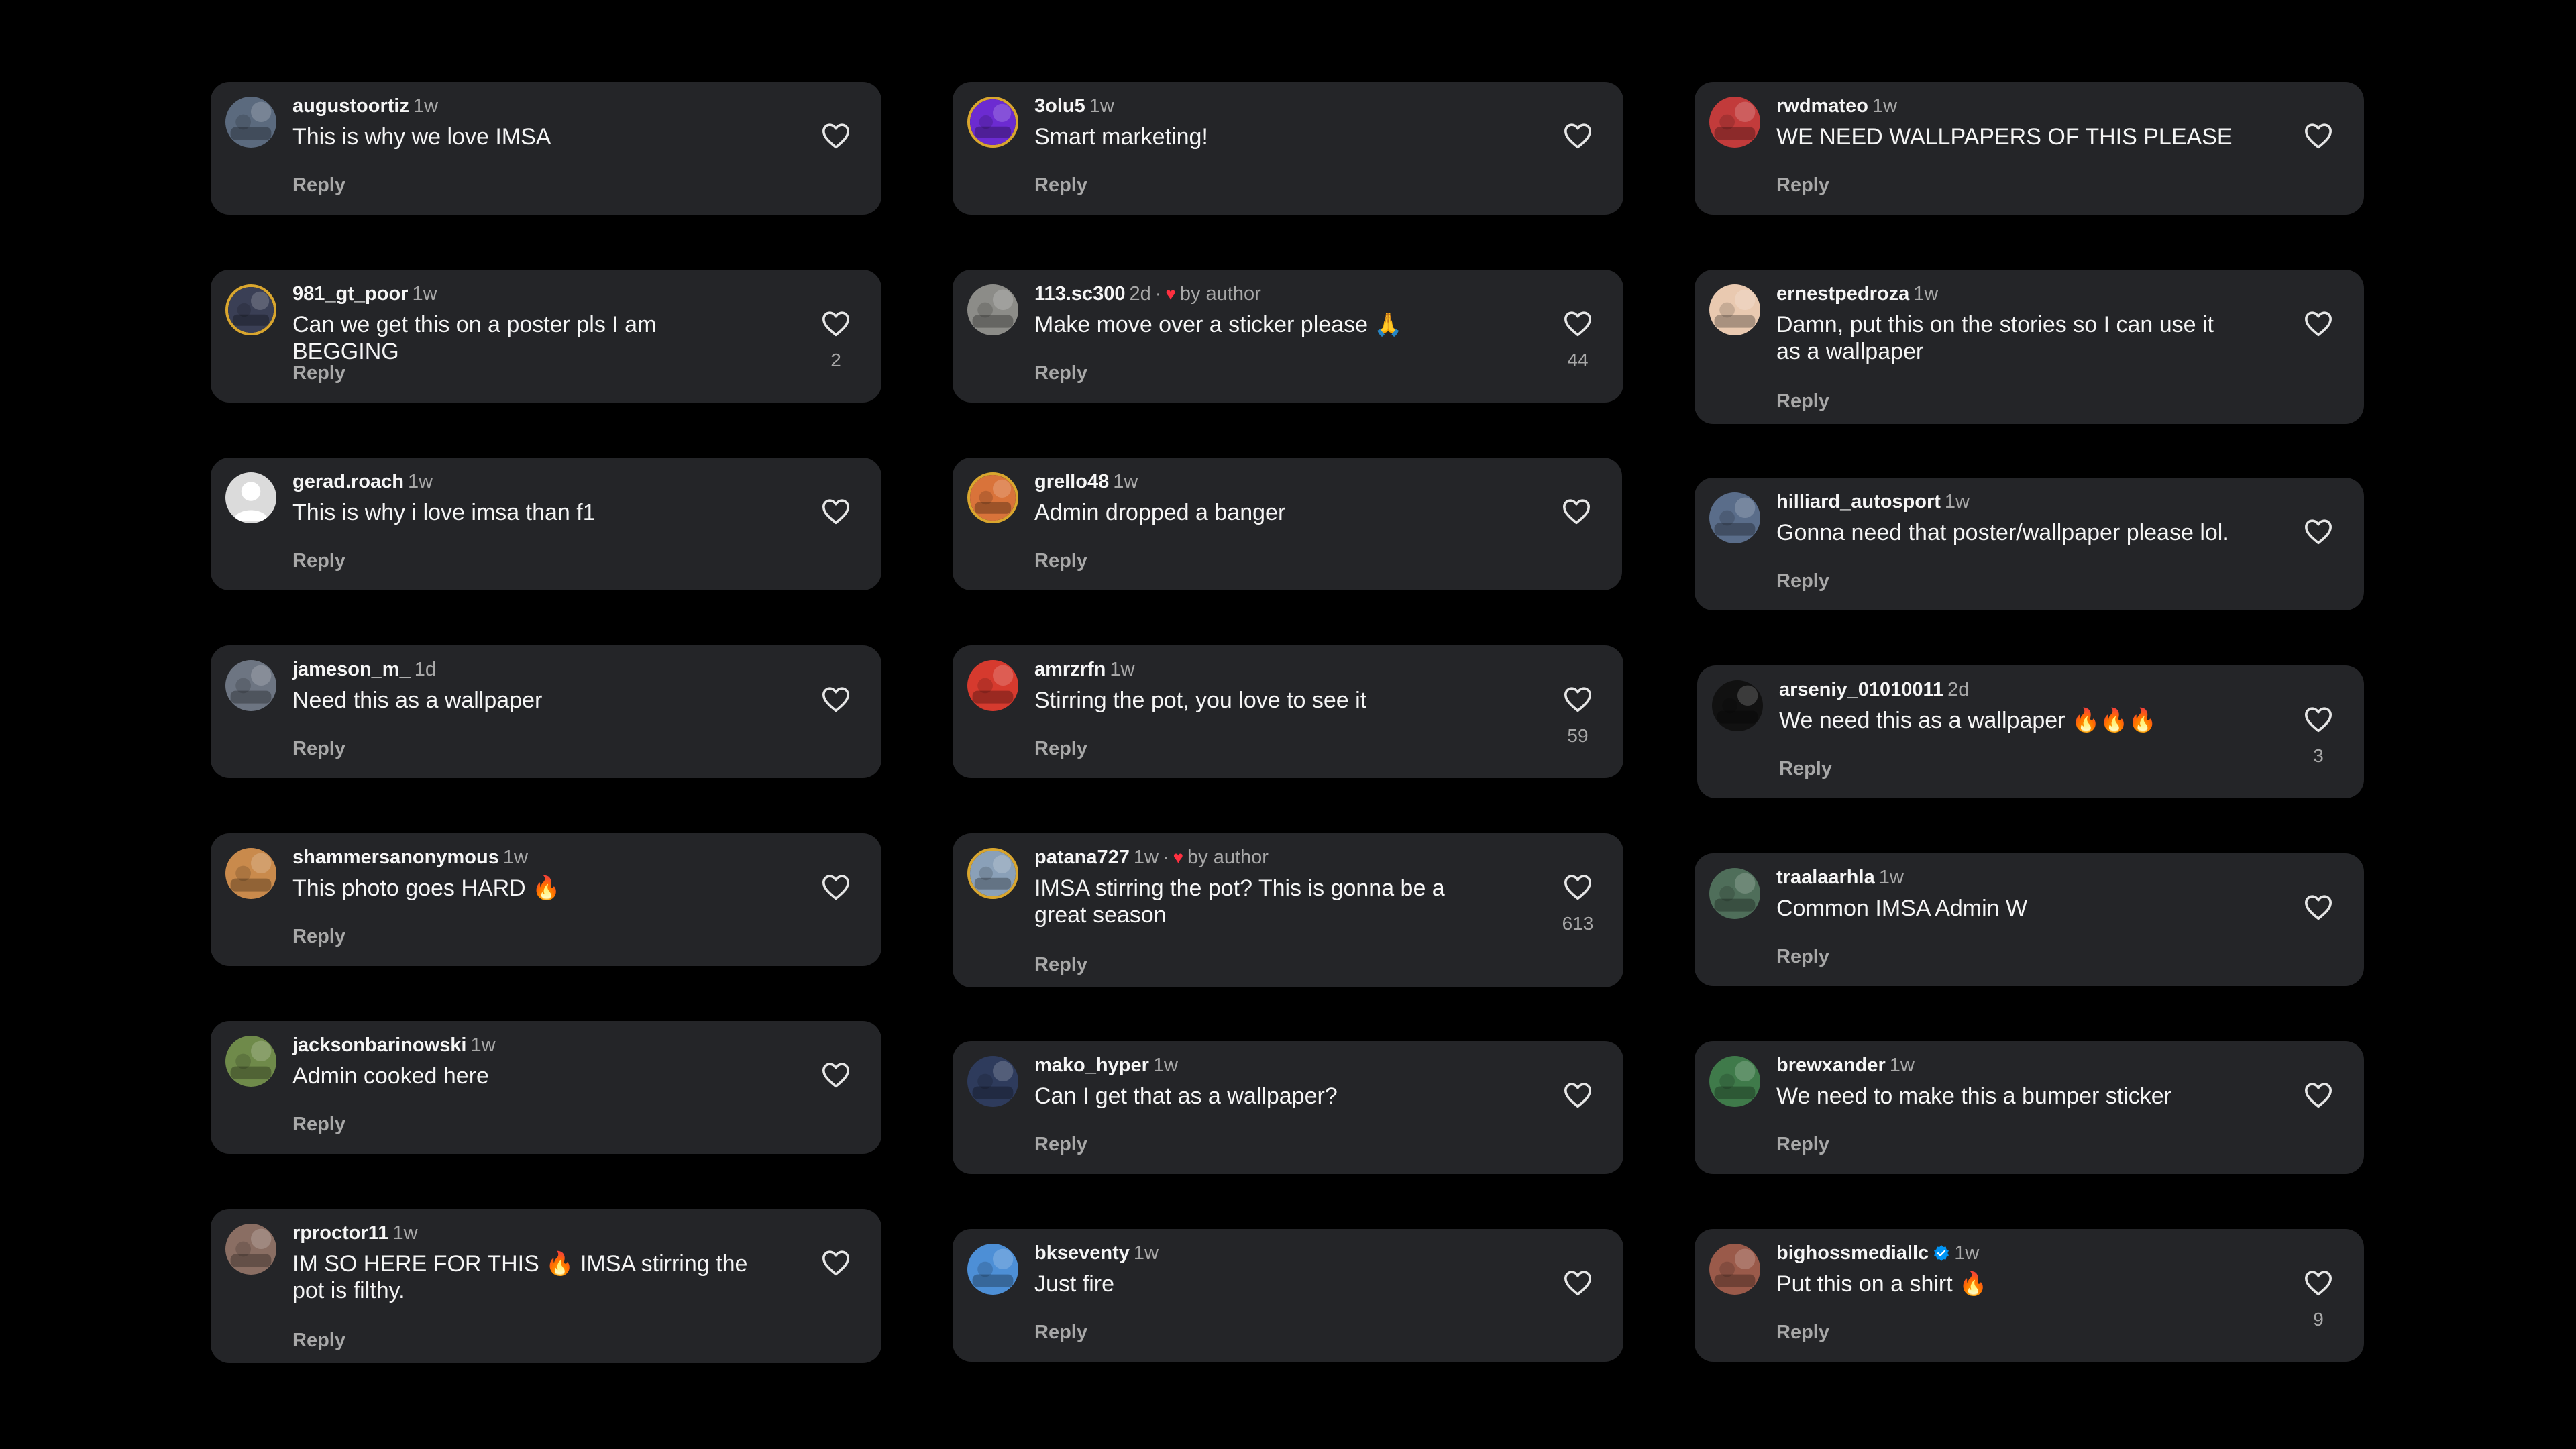 Image resolution: width=2576 pixels, height=1449 pixels. What do you see at coordinates (1070, 669) in the screenshot?
I see `username-link: amrzrfn` at bounding box center [1070, 669].